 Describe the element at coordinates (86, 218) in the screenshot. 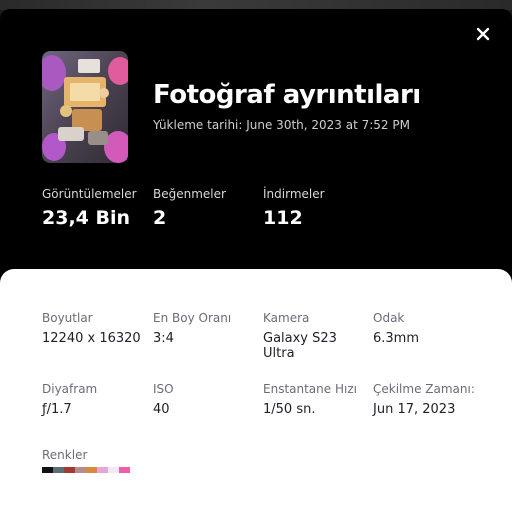

I see `stat-value: 23,4 Bin` at that location.